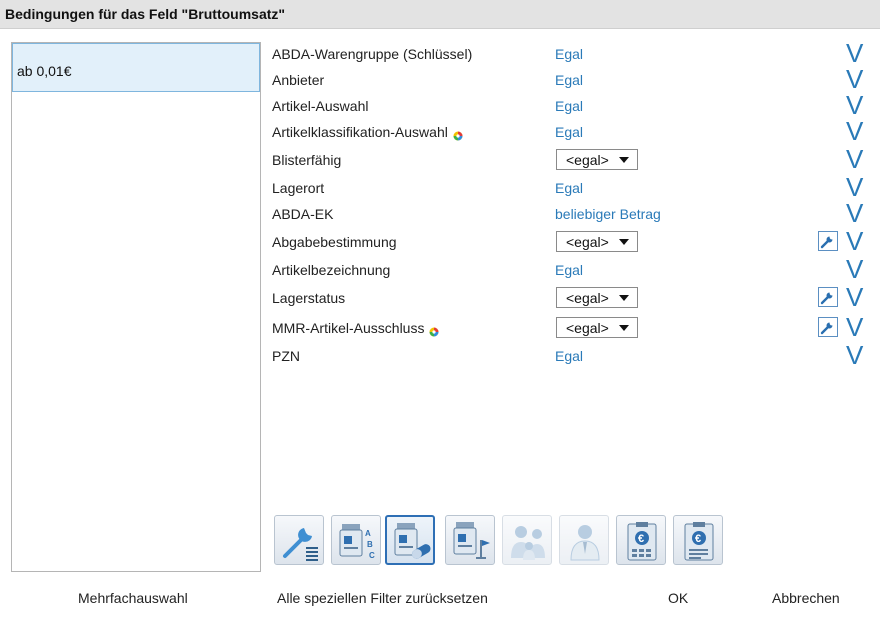 The width and height of the screenshot is (880, 624). What do you see at coordinates (307, 160) in the screenshot?
I see `condition-label: Blisterfähig` at bounding box center [307, 160].